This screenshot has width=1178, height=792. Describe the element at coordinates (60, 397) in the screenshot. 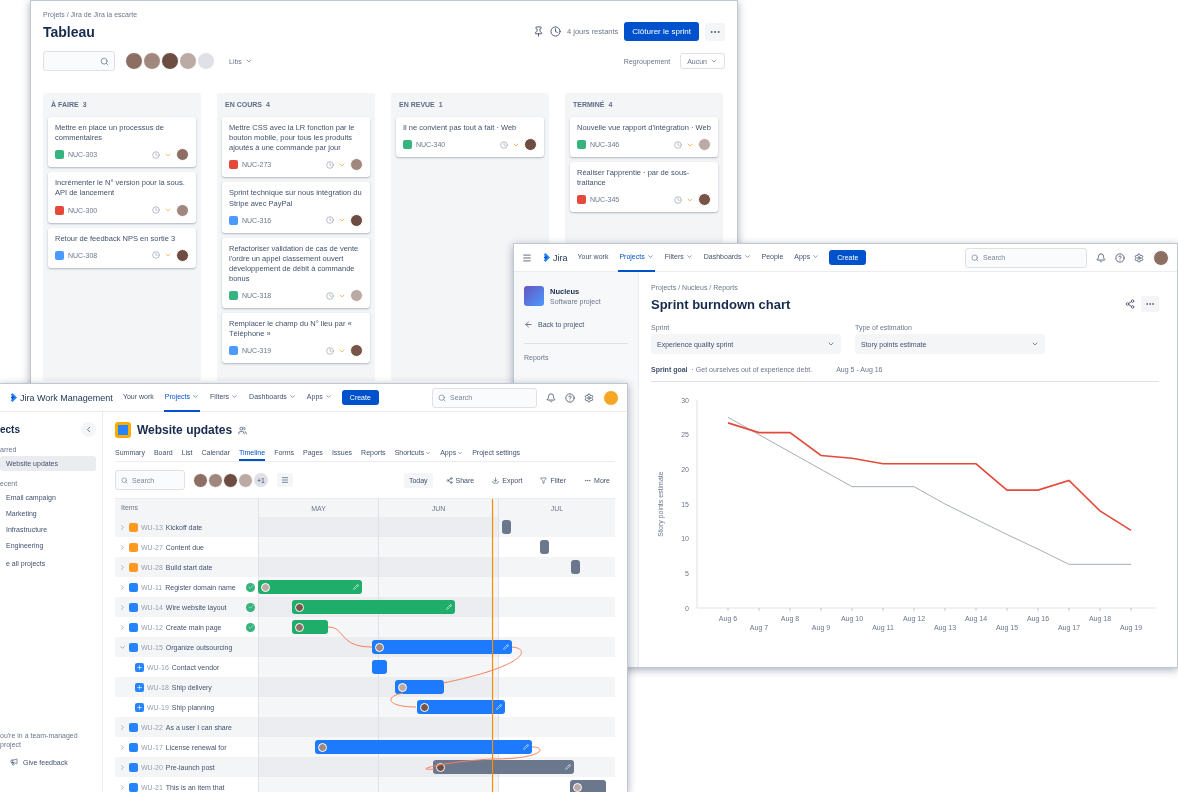

I see `product-logo: Jira Work Management` at that location.